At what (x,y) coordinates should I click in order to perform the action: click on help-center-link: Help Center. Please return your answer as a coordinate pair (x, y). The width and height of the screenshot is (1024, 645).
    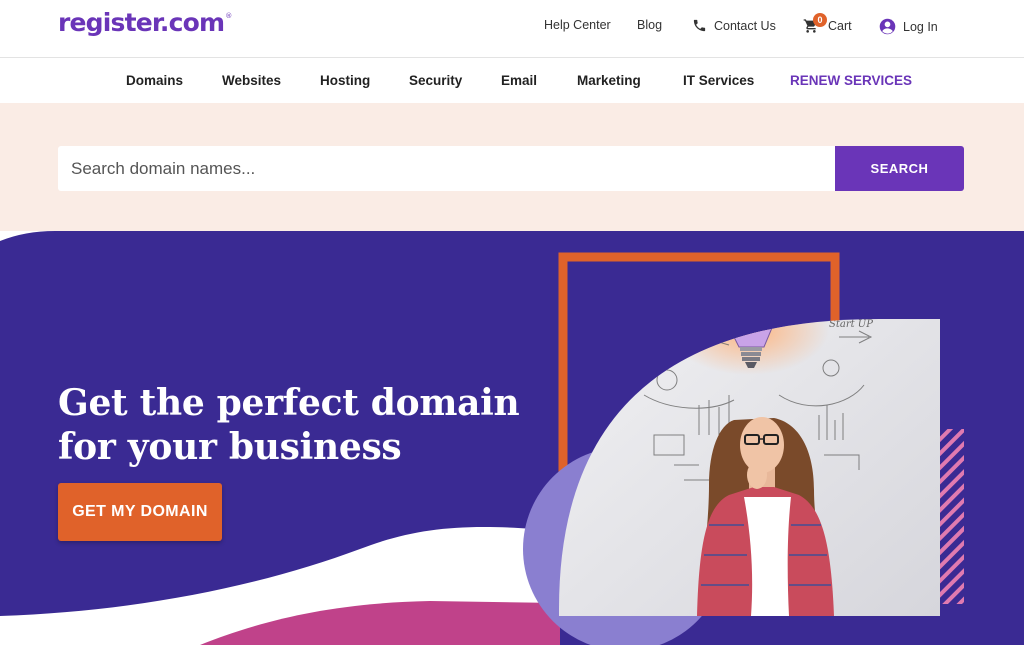
    Looking at the image, I should click on (577, 25).